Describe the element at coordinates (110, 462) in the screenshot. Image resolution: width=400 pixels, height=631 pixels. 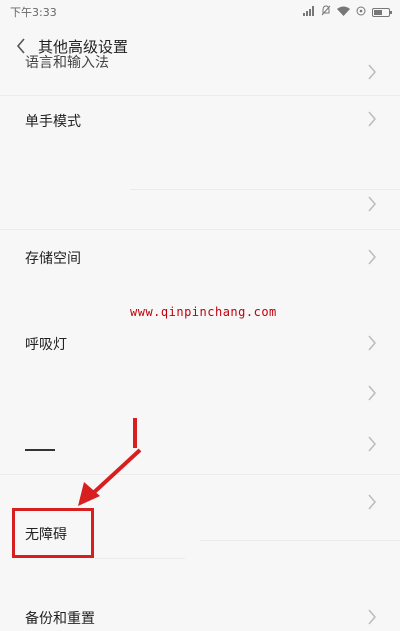
I see `annotation-arrow-icon` at that location.